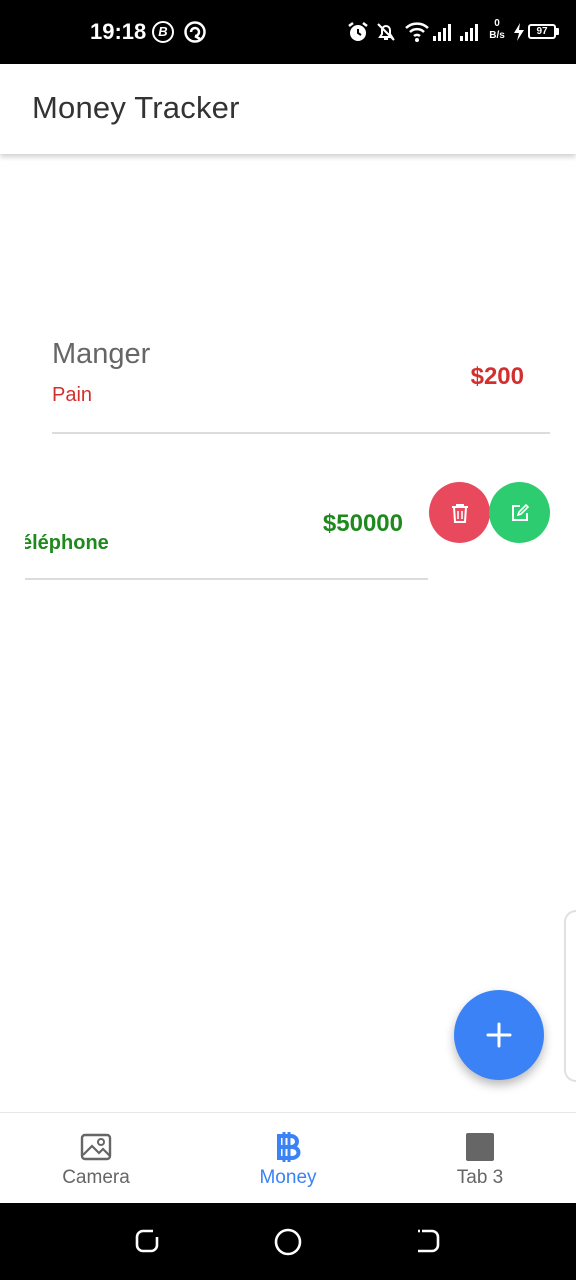  I want to click on item-title: Manger, so click(101, 354).